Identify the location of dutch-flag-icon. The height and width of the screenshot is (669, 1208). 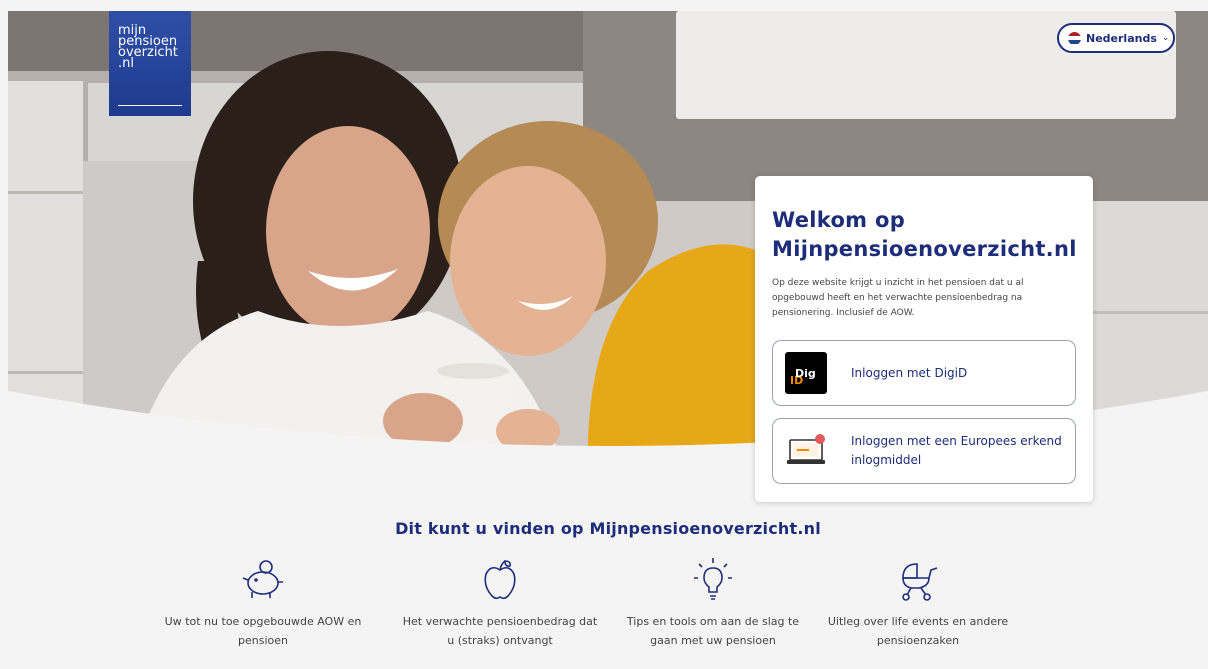
(1074, 38).